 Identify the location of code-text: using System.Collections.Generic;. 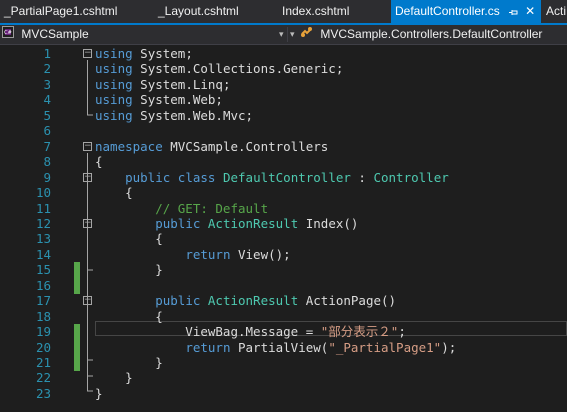
(219, 69).